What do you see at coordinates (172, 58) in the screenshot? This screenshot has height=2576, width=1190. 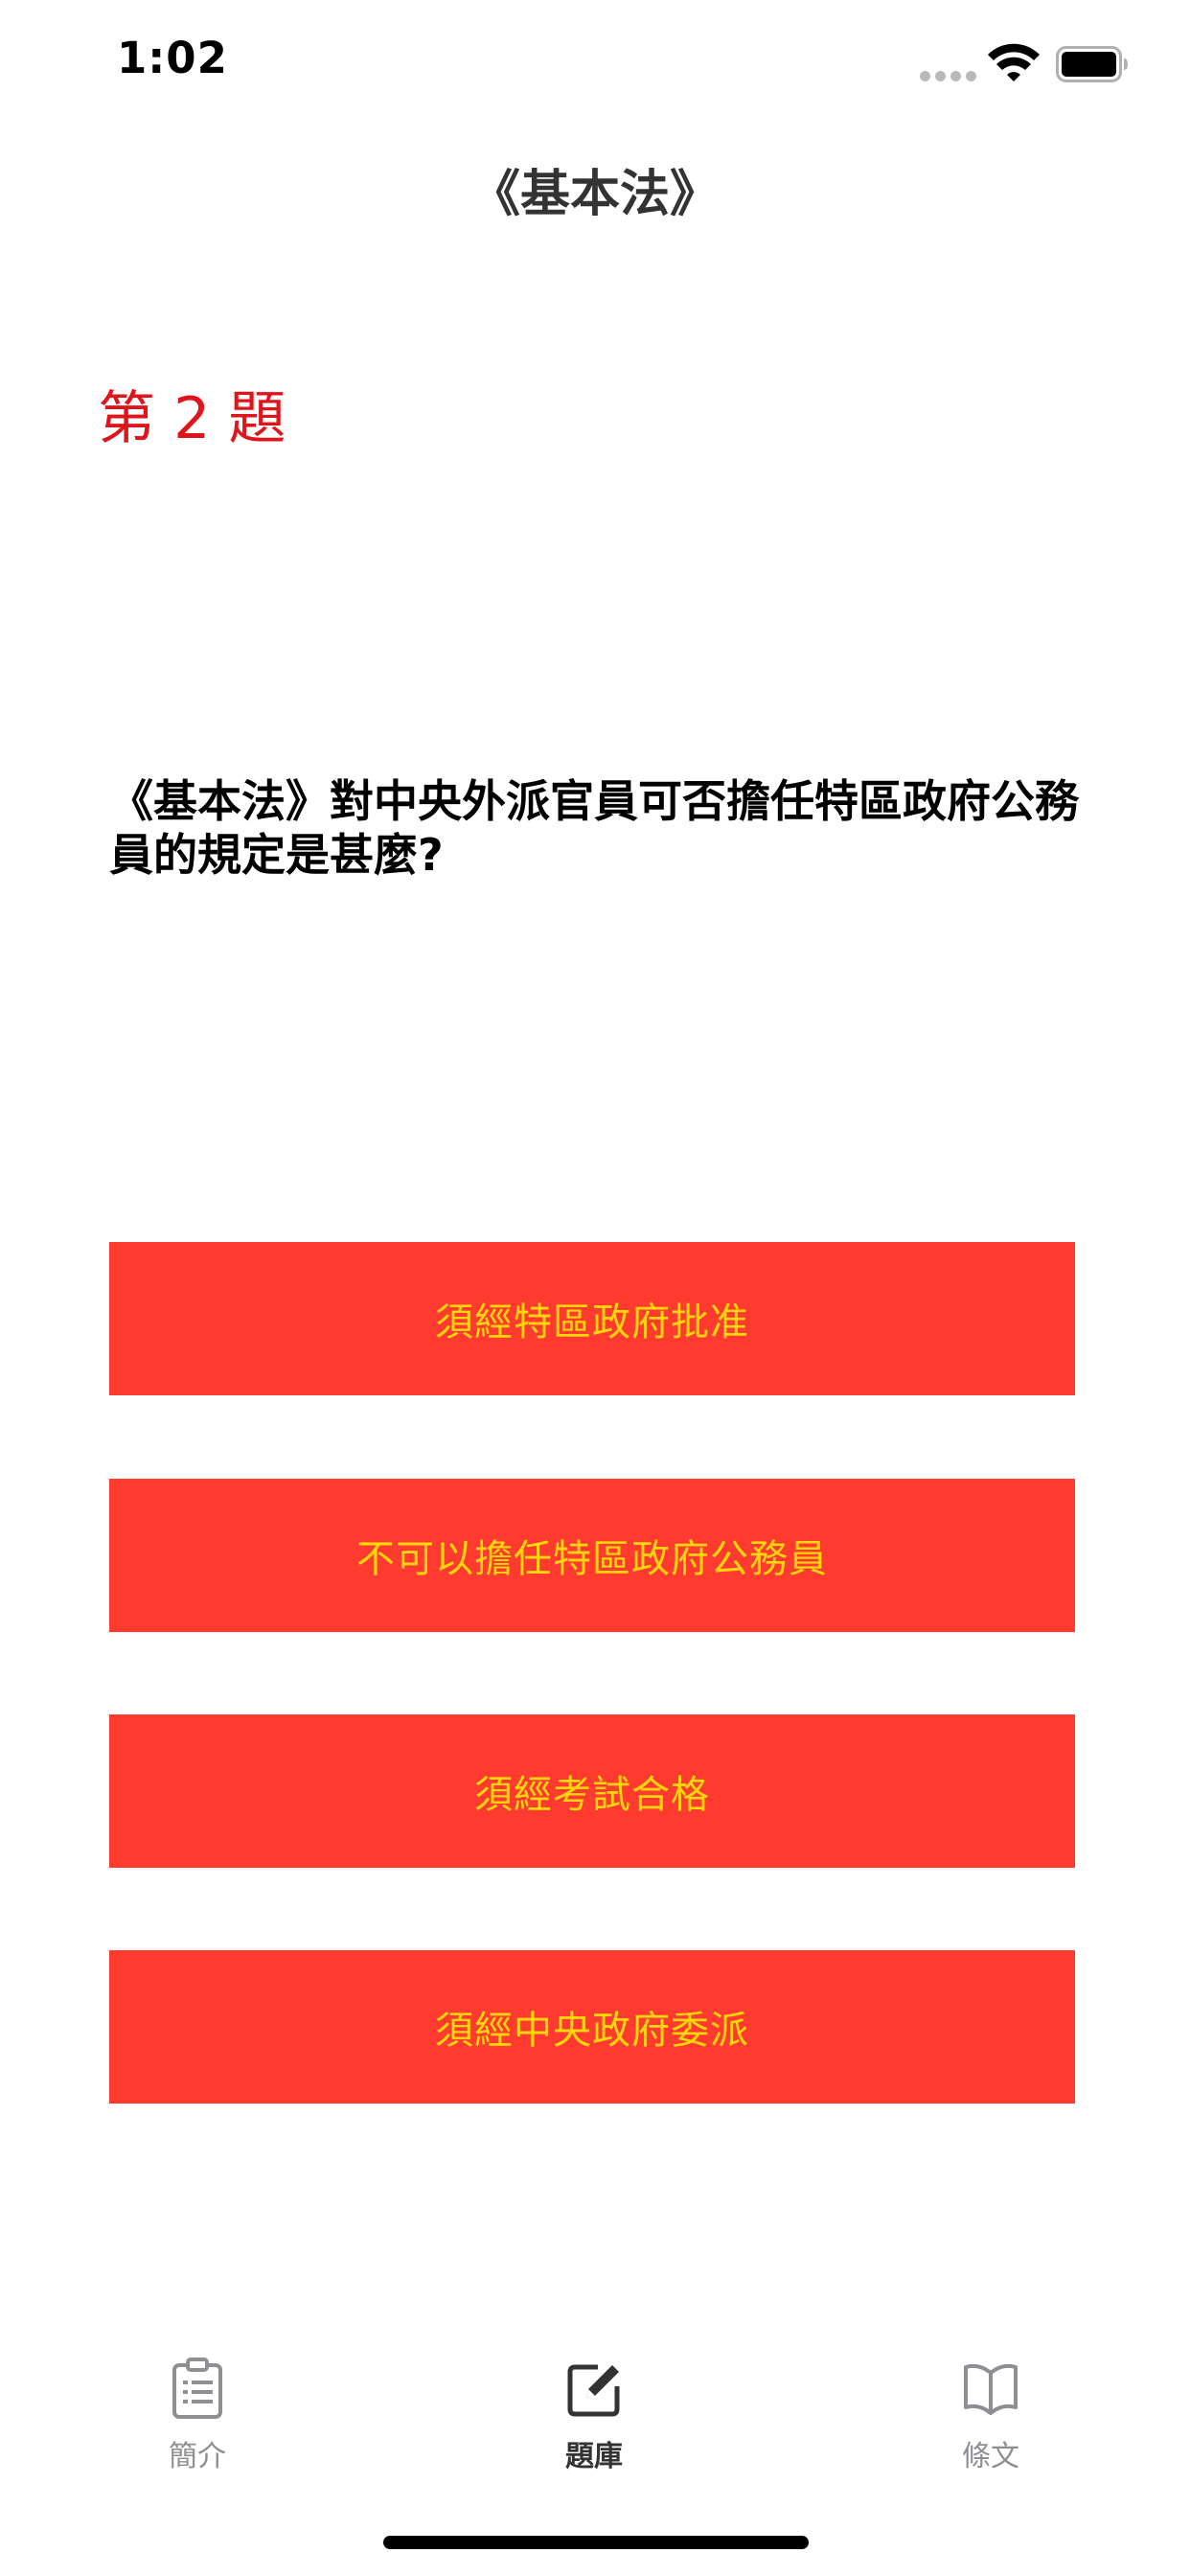 I see `status-time: 1:02` at bounding box center [172, 58].